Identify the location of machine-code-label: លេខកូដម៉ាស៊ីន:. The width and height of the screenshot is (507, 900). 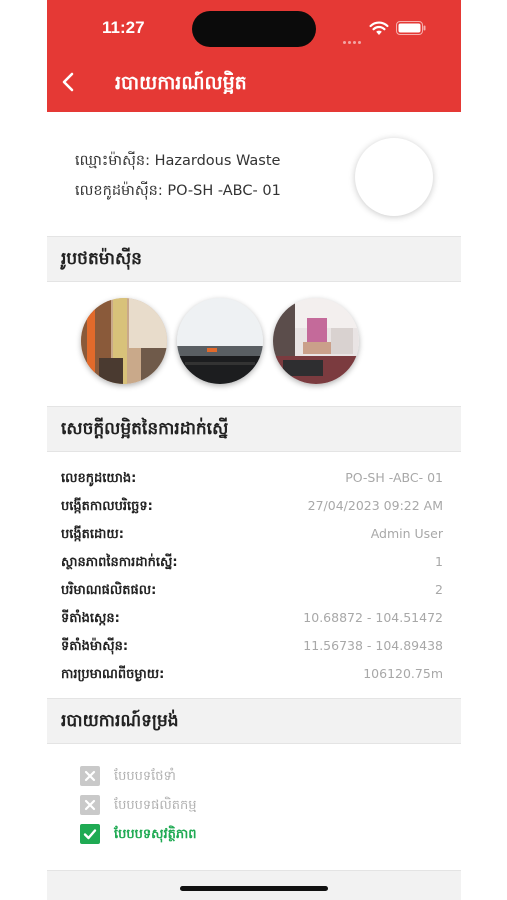
(119, 191).